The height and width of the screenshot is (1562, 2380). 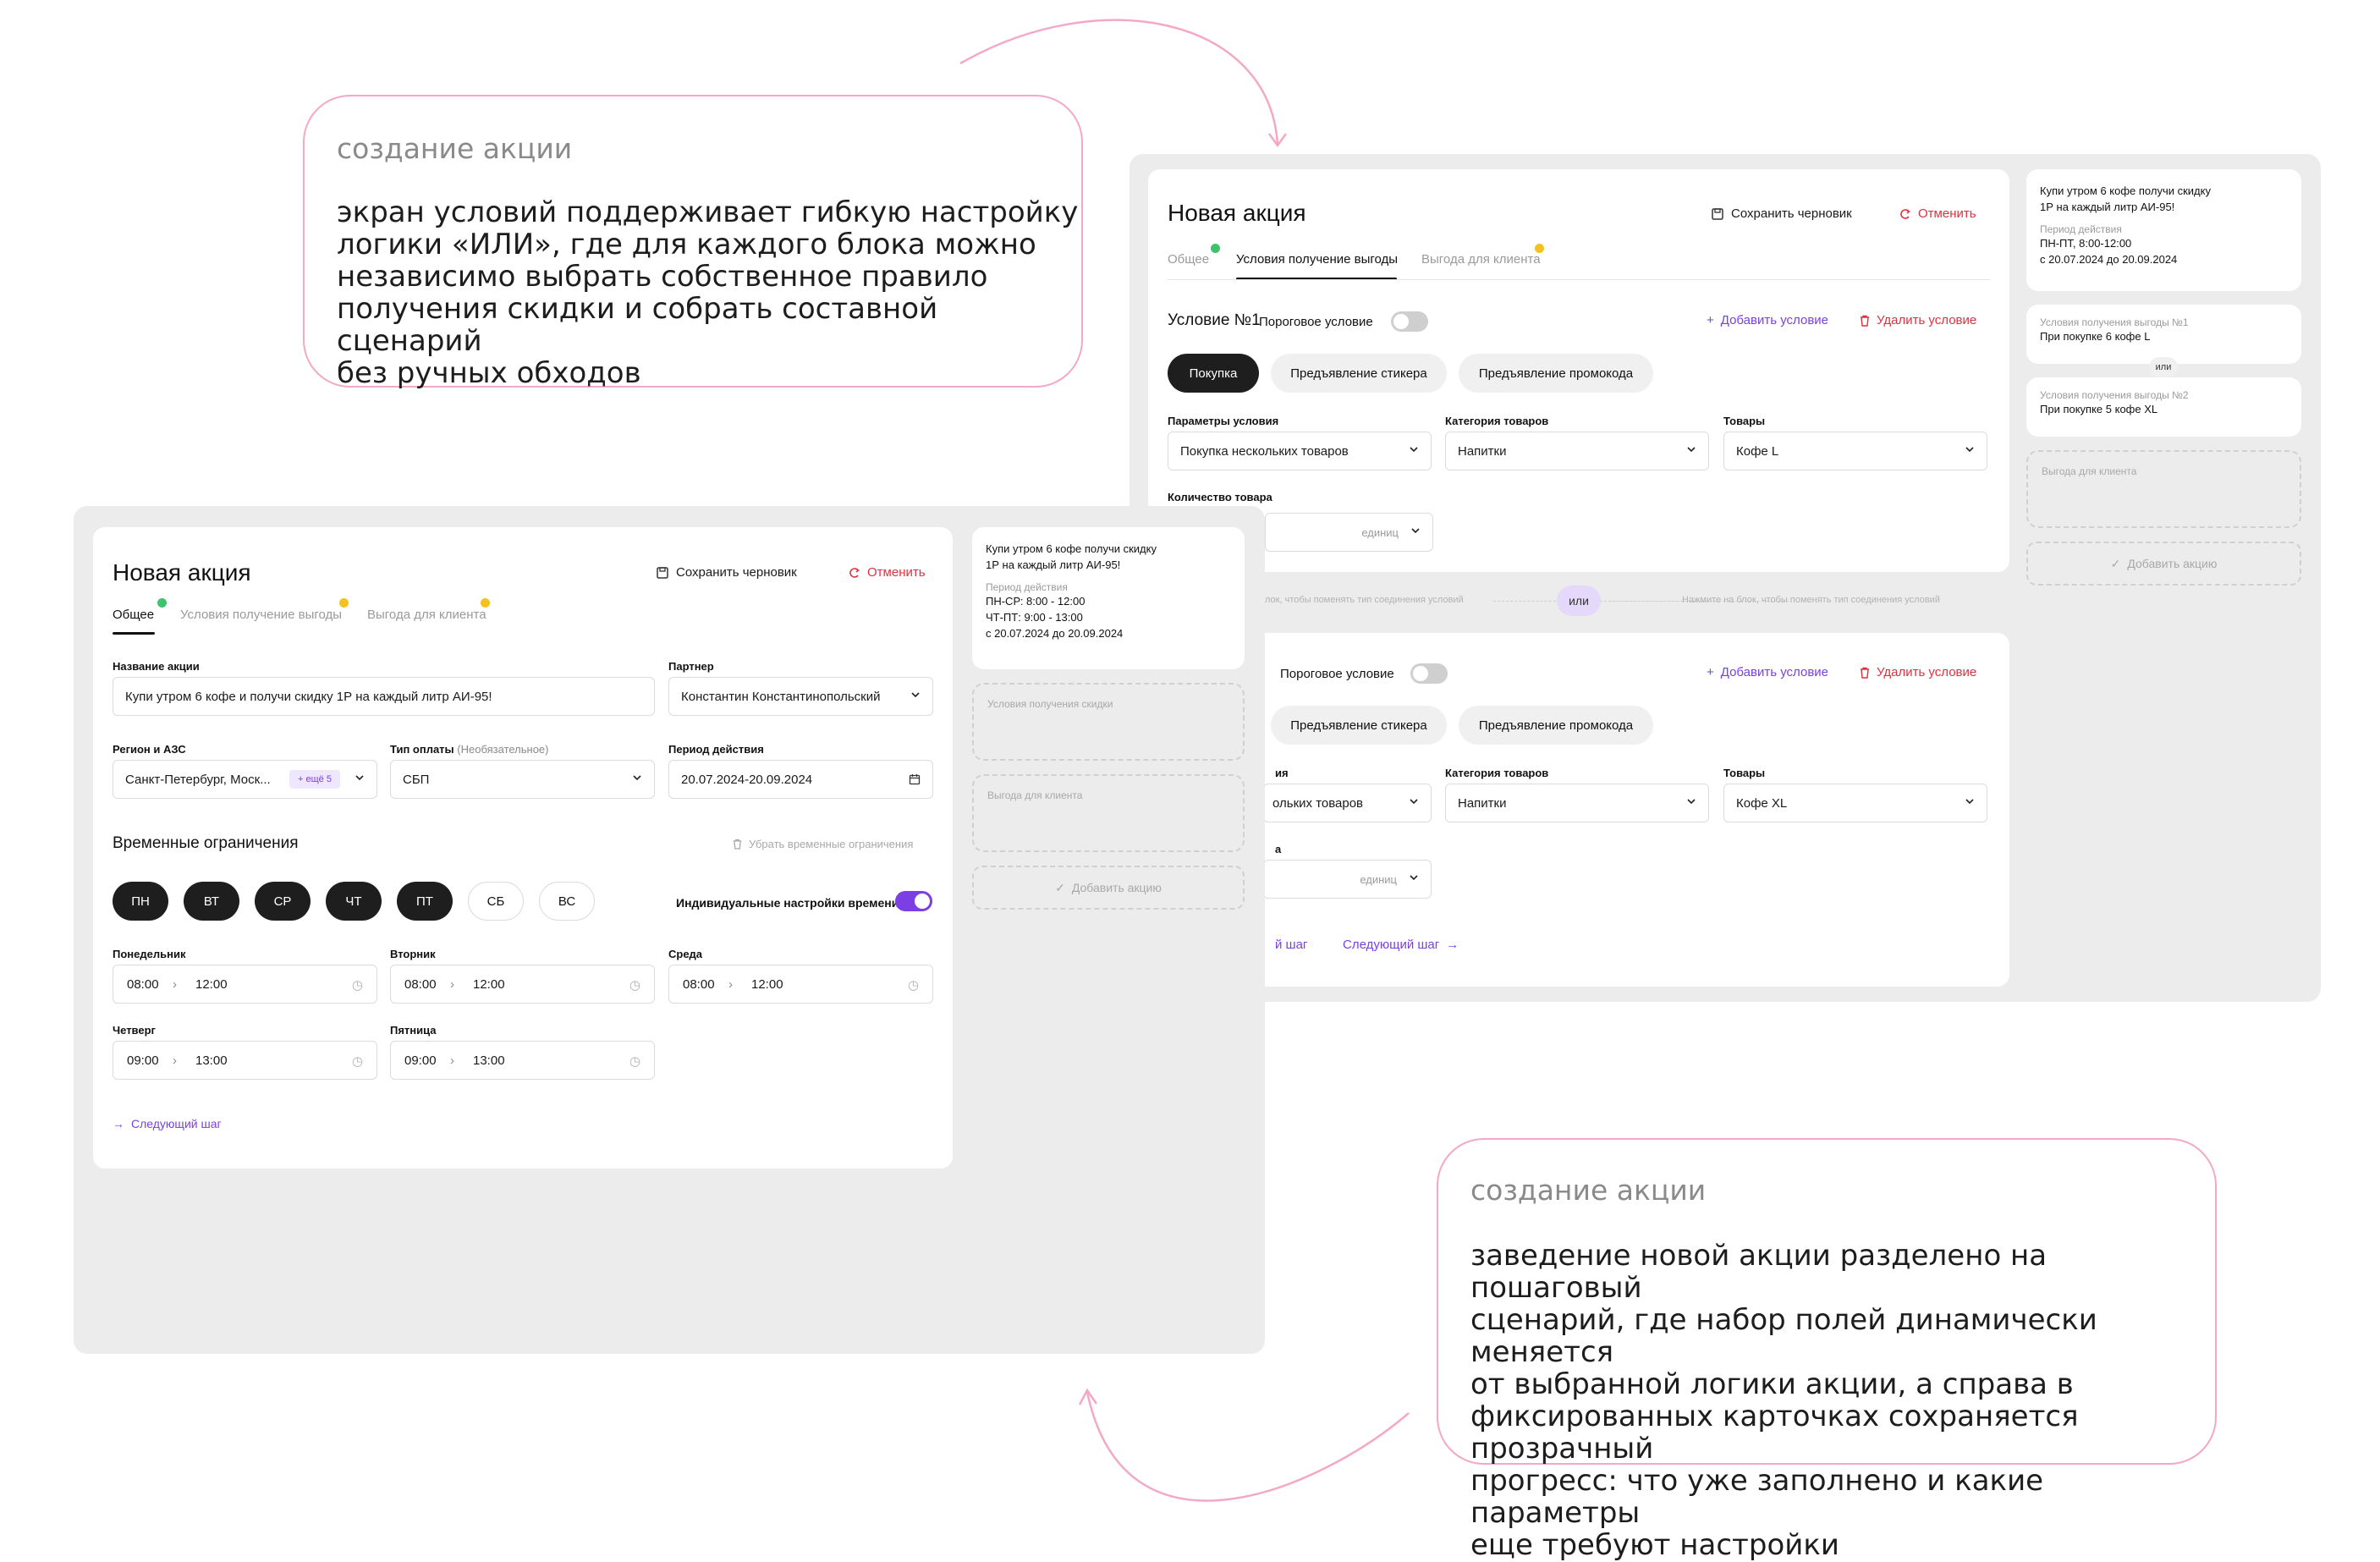 I want to click on condition-summary-value: При покупке 6 кофе L, so click(x=2095, y=336).